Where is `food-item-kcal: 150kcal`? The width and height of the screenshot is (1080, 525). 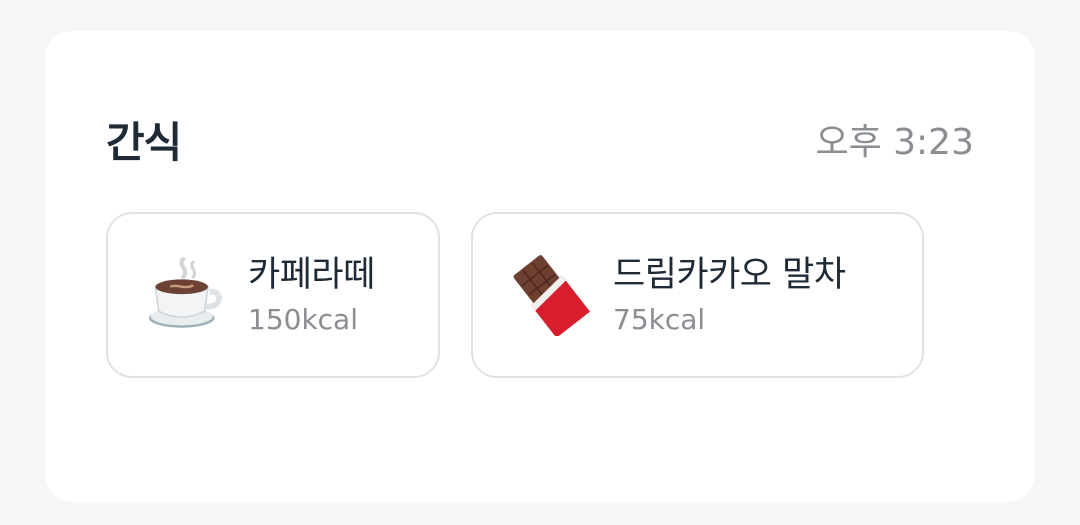
food-item-kcal: 150kcal is located at coordinates (303, 319).